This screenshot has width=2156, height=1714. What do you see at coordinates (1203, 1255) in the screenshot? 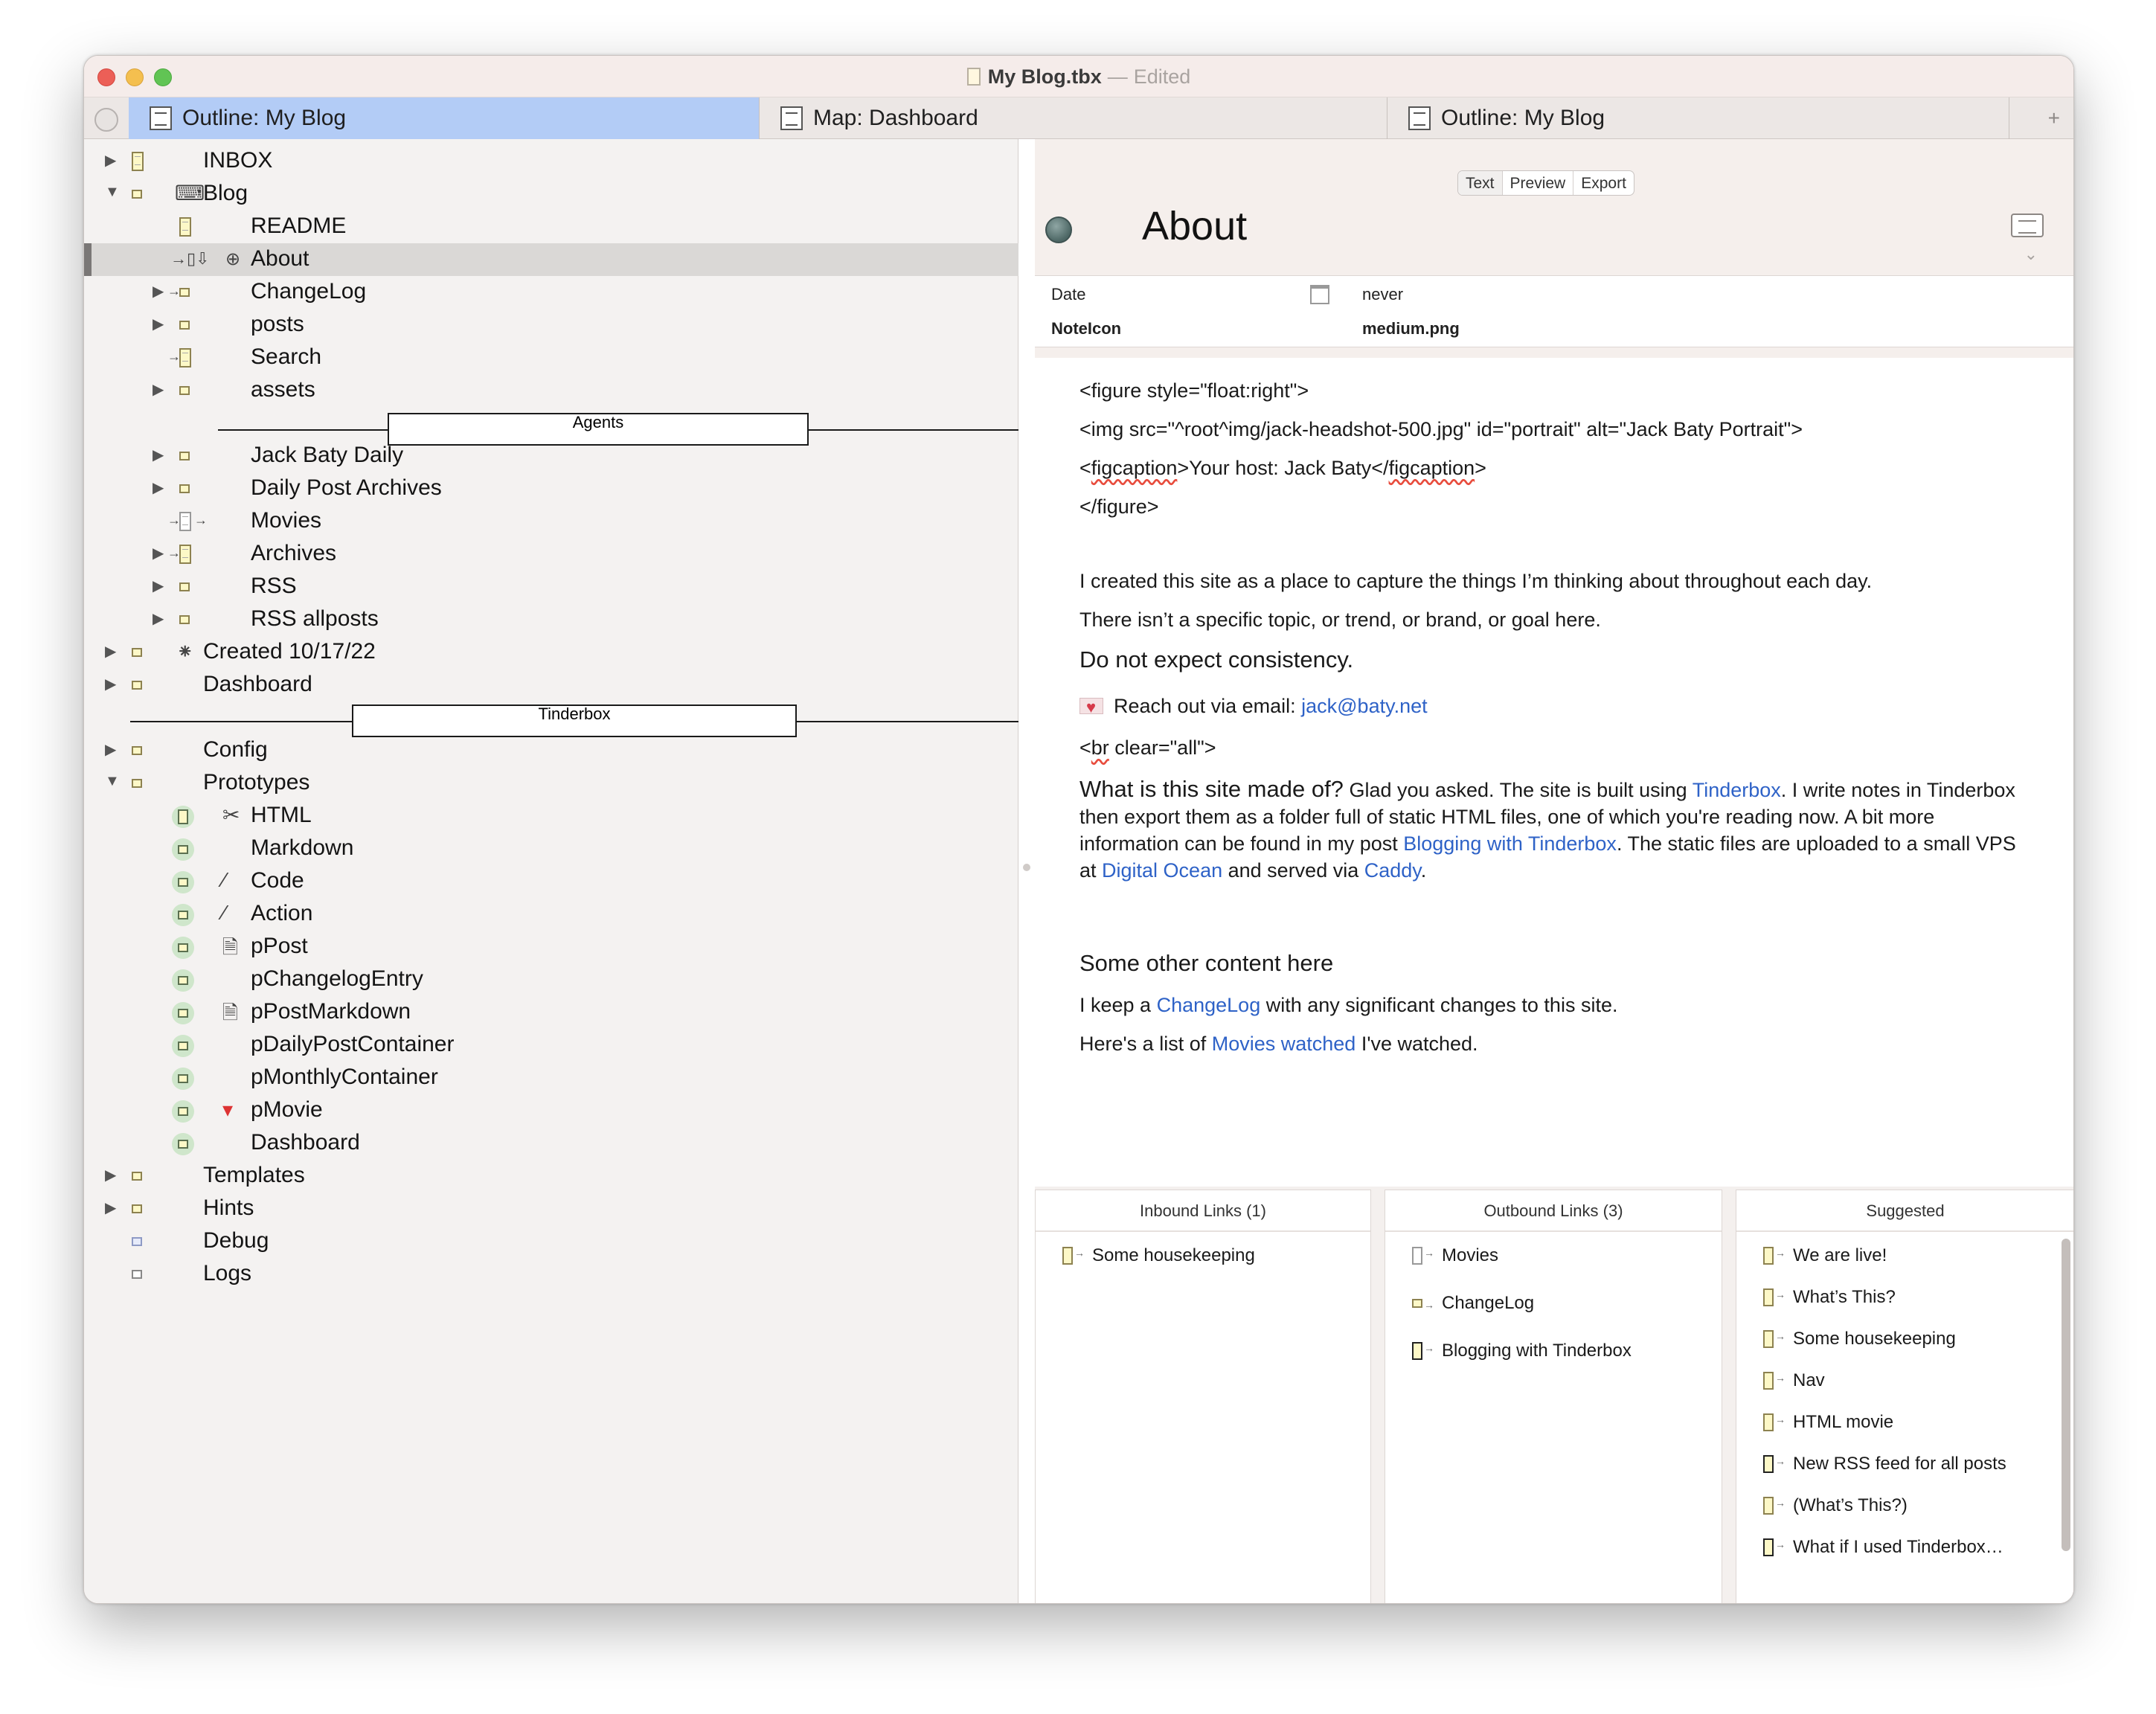
I see `link-item: Some housekeeping` at bounding box center [1203, 1255].